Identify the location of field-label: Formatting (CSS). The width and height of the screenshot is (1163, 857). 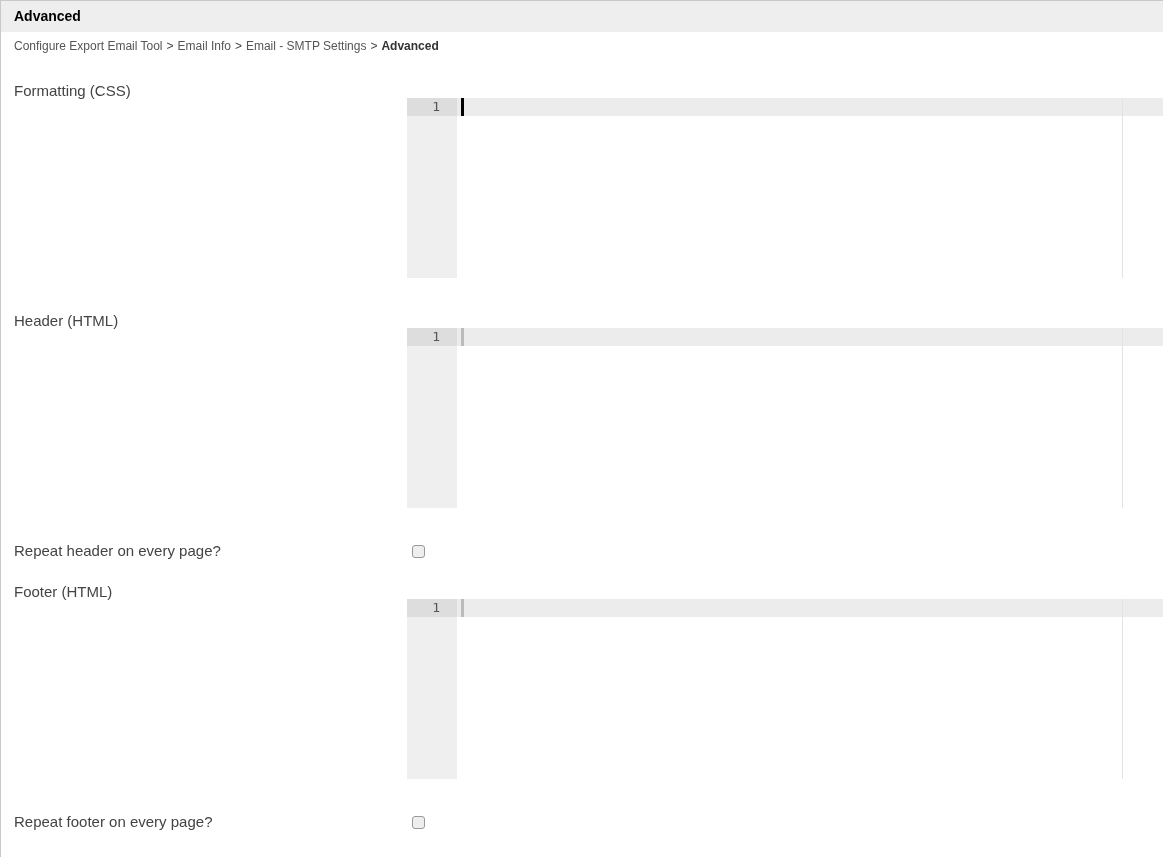
(72, 91).